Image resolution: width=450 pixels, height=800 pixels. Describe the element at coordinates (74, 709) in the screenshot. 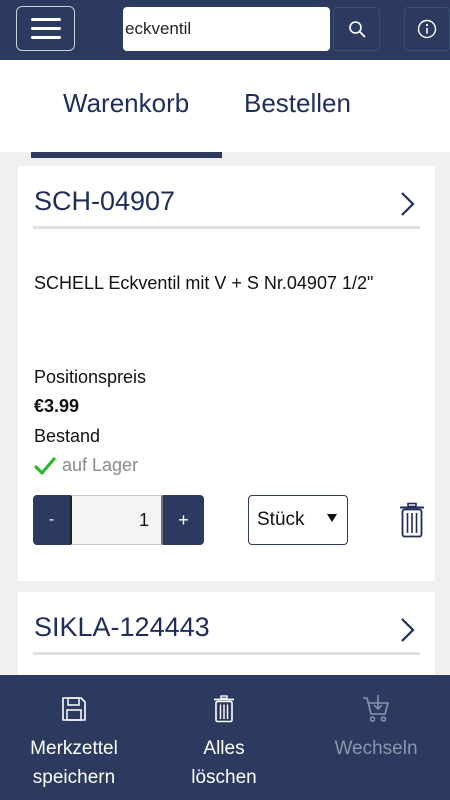

I see `save-icon` at that location.